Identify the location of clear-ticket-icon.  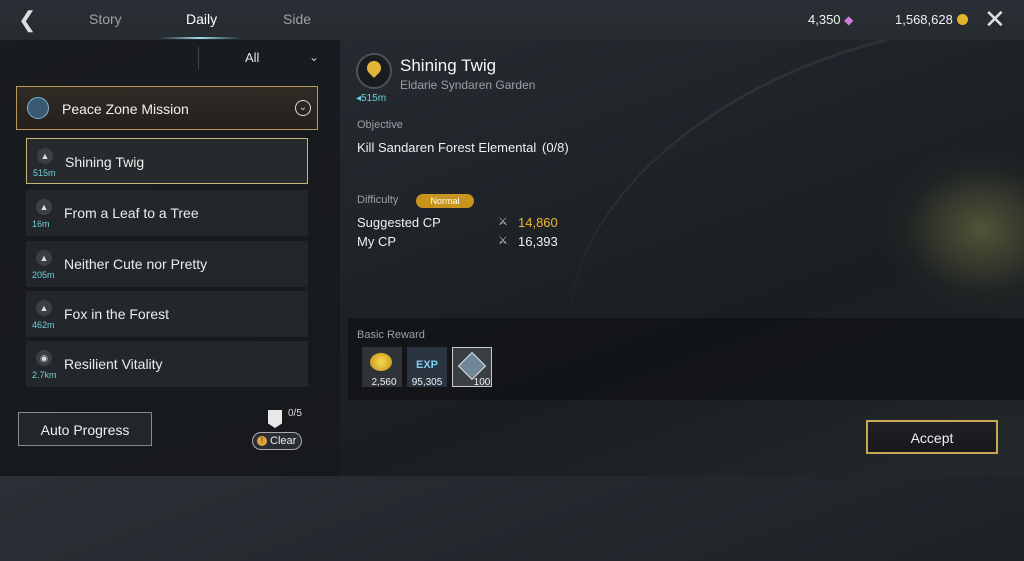
(275, 419).